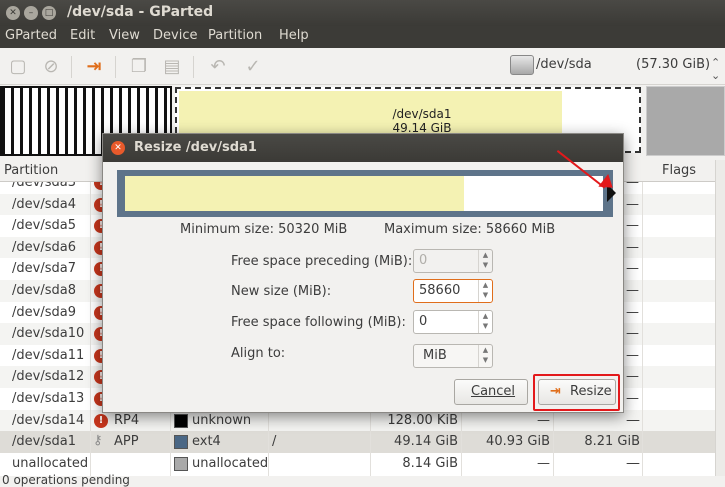 This screenshot has height=487, width=725. What do you see at coordinates (362, 13) in the screenshot?
I see `title-bar: ✕ – □ /dev/sda - GParted` at bounding box center [362, 13].